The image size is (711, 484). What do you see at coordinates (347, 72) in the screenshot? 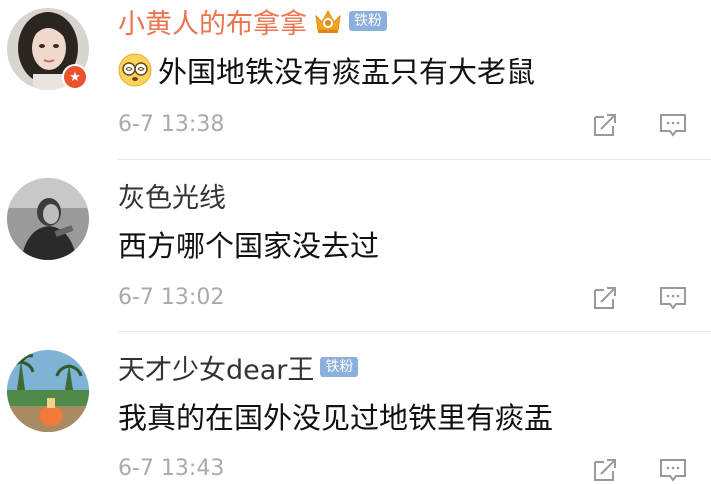
I see `comment-text: 外国地铁没有痰盂只有大老鼠` at bounding box center [347, 72].